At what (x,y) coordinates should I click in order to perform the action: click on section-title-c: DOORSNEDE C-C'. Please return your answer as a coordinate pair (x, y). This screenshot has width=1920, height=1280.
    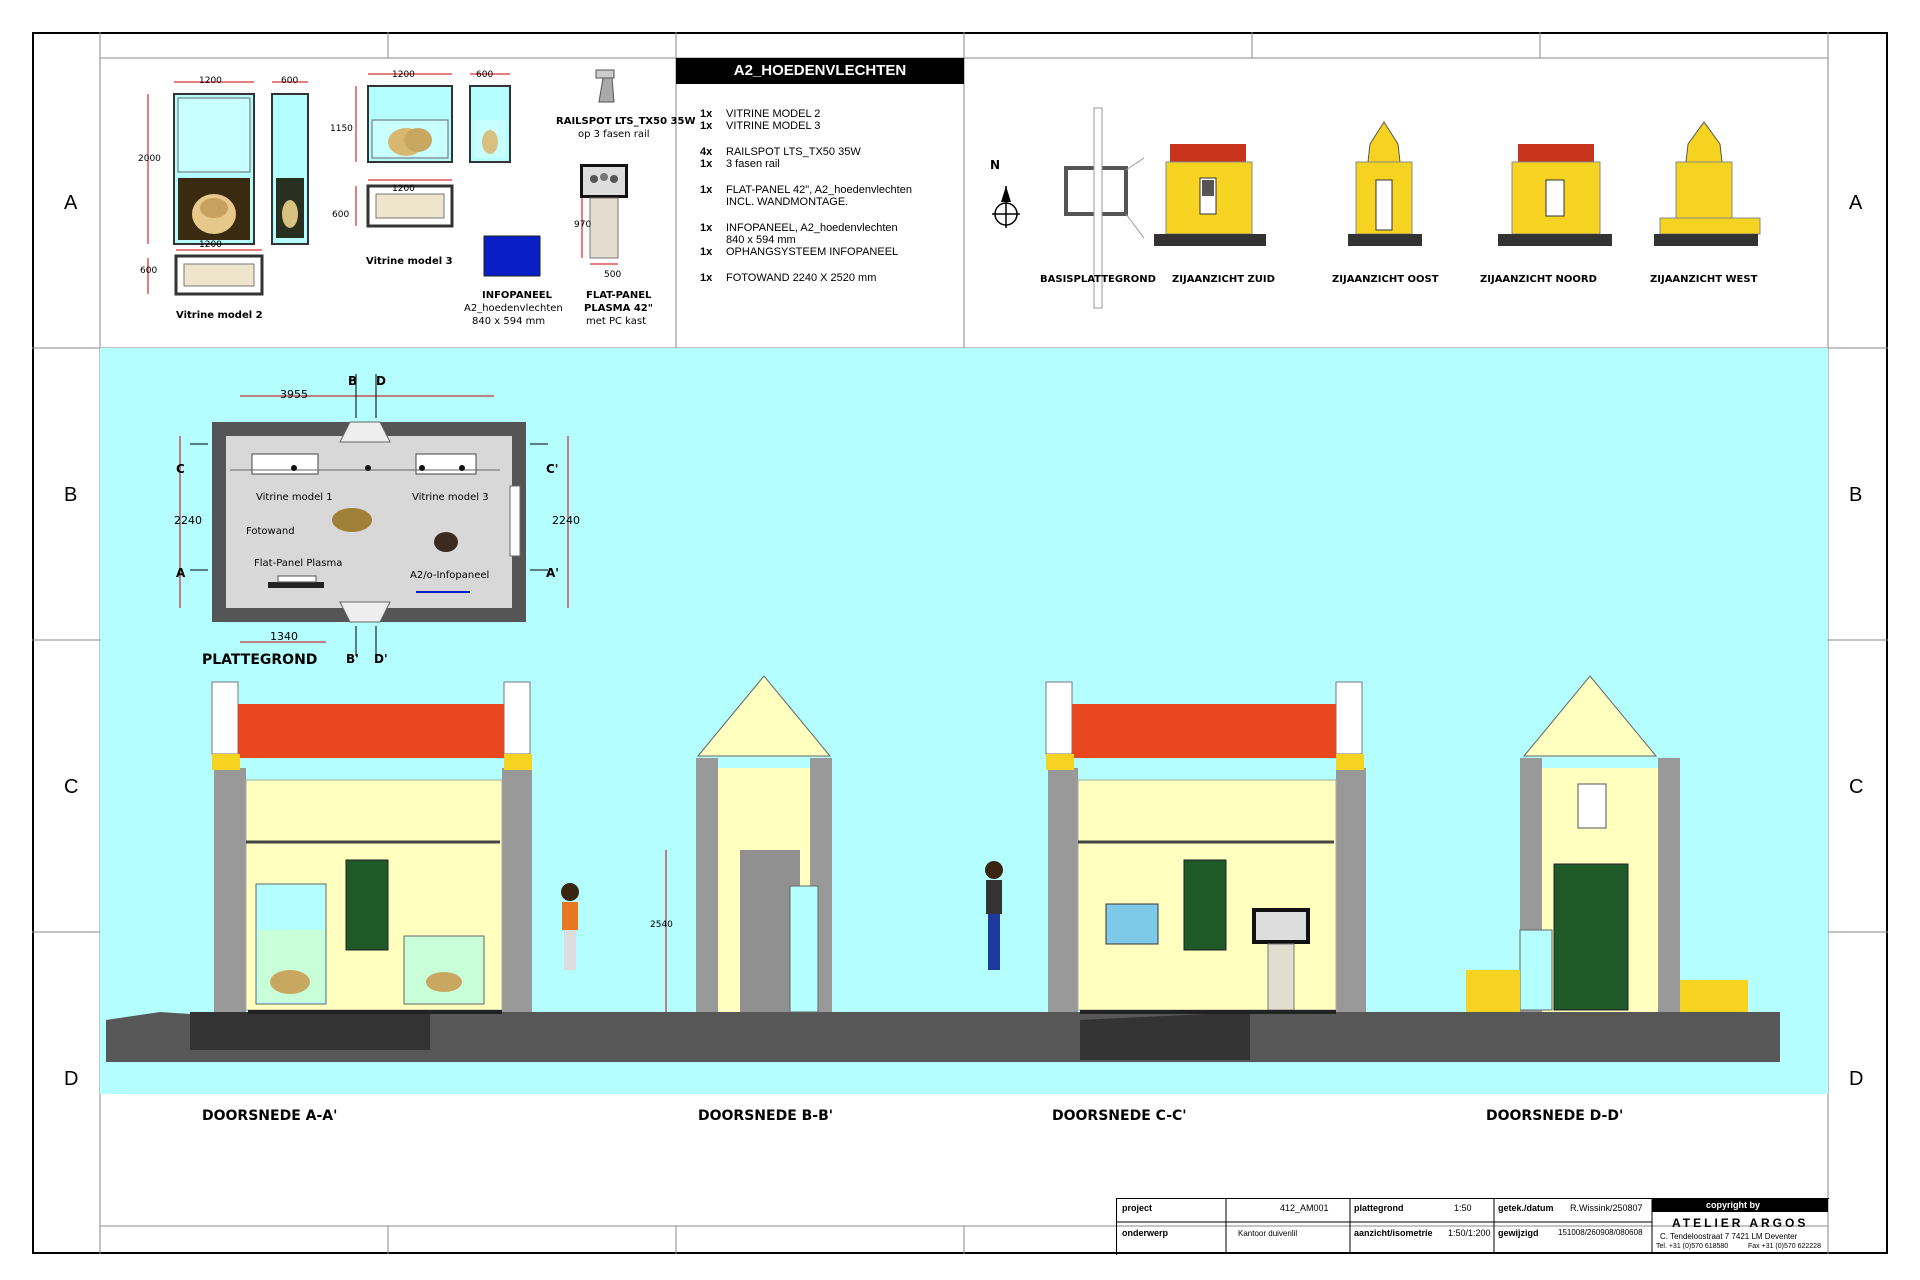
    Looking at the image, I should click on (1119, 1116).